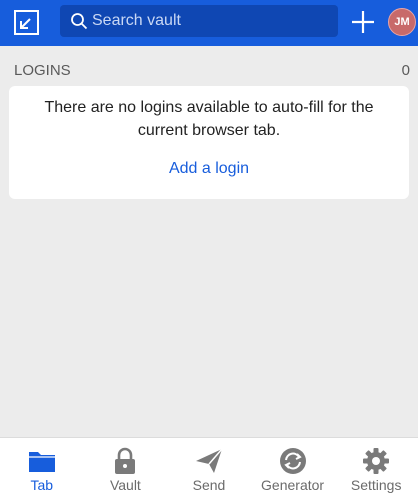  Describe the element at coordinates (41, 462) in the screenshot. I see `folder-icon` at that location.